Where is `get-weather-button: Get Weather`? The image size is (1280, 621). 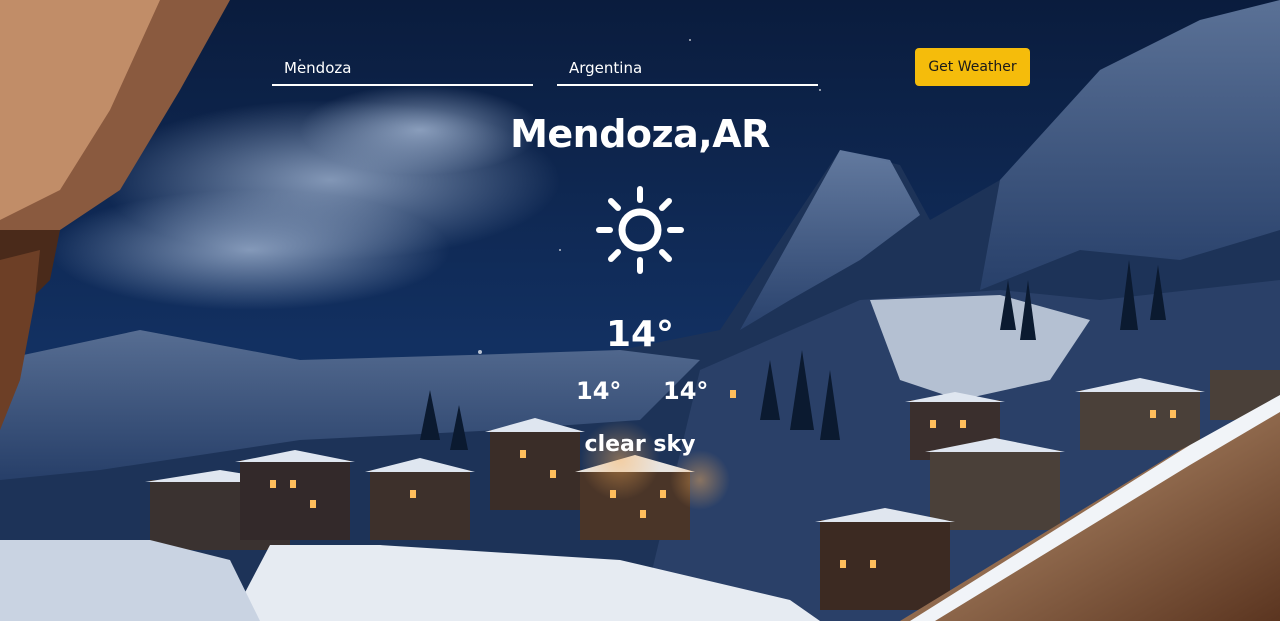
get-weather-button: Get Weather is located at coordinates (972, 67).